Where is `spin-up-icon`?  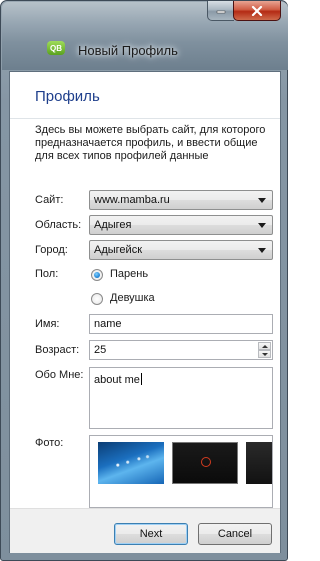 spin-up-icon is located at coordinates (264, 346).